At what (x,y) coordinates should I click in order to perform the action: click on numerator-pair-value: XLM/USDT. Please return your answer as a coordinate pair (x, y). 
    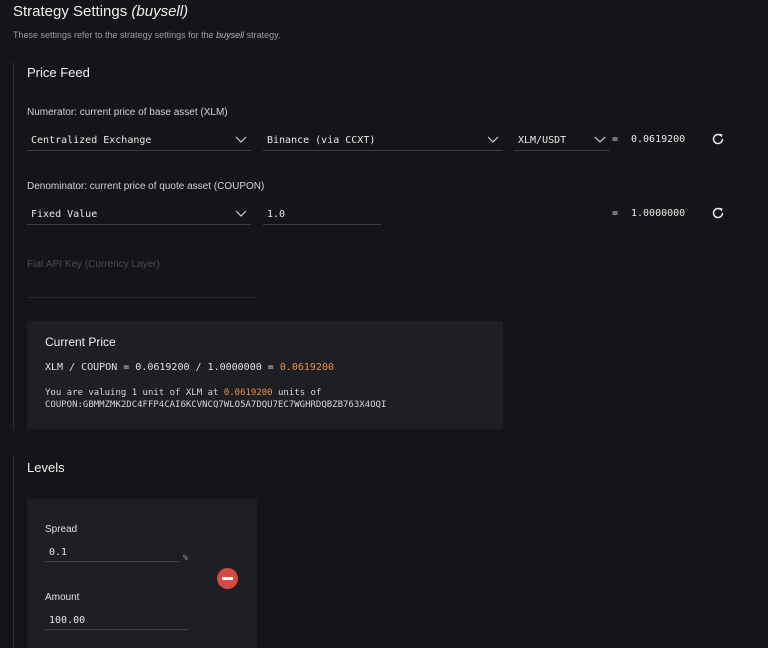
    Looking at the image, I should click on (542, 140).